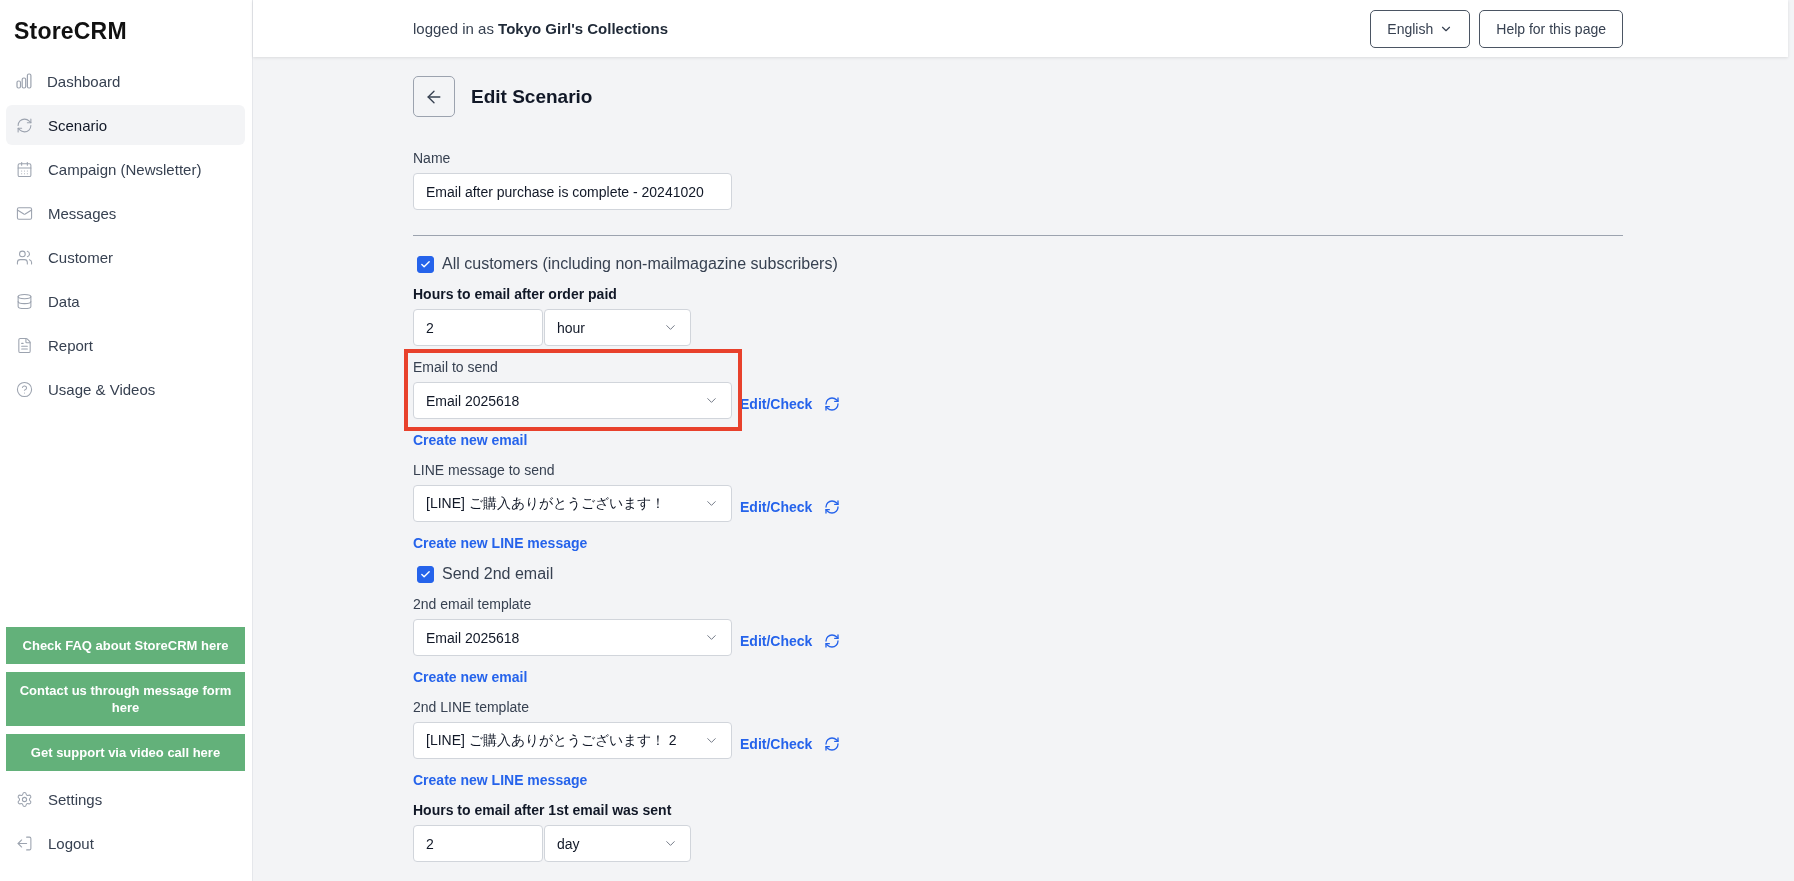 Image resolution: width=1794 pixels, height=881 pixels. What do you see at coordinates (498, 574) in the screenshot?
I see `checkbox-label: Send 2nd email` at bounding box center [498, 574].